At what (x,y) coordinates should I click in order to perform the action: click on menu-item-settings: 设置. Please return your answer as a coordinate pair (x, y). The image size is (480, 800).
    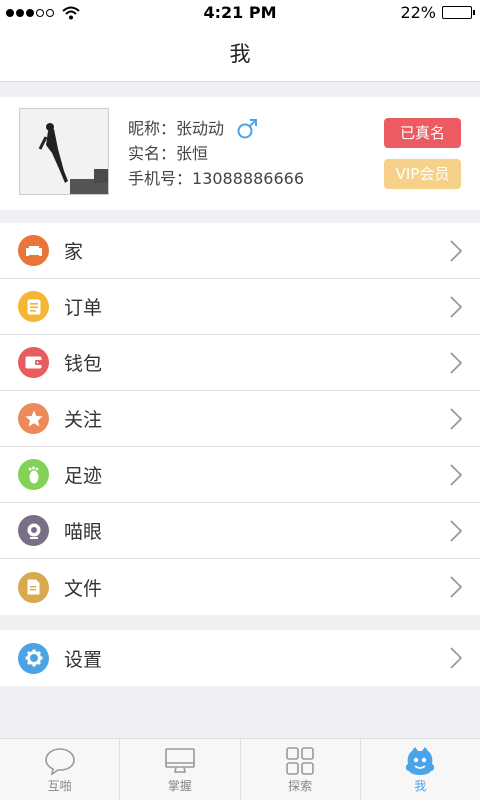
    Looking at the image, I should click on (240, 658).